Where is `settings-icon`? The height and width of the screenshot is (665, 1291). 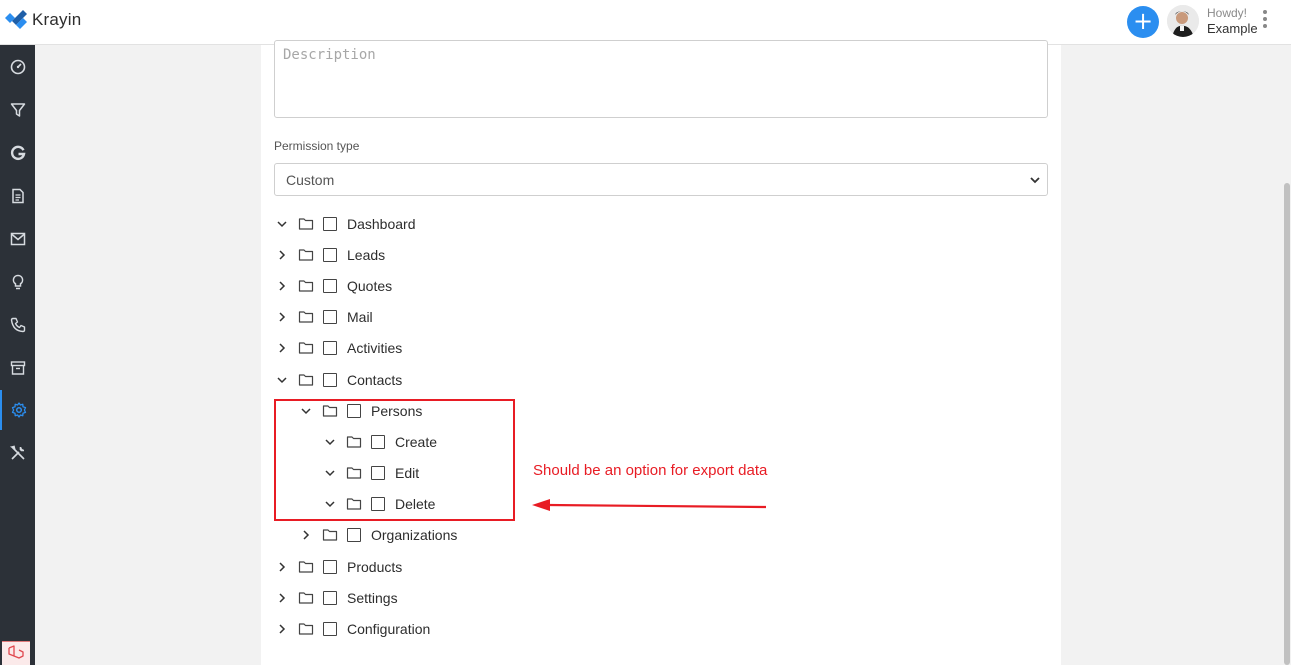 settings-icon is located at coordinates (18, 410).